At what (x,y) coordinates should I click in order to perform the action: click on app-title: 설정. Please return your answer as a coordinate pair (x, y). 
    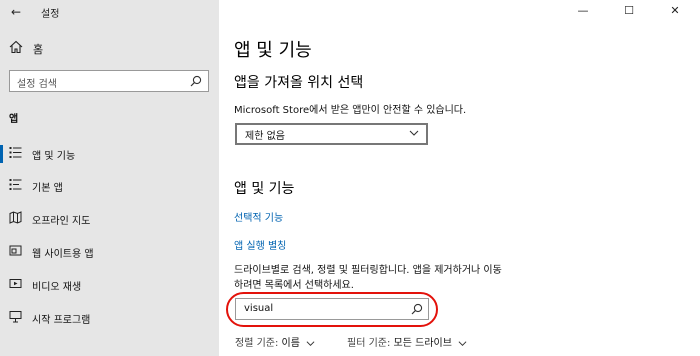
    Looking at the image, I should click on (50, 14).